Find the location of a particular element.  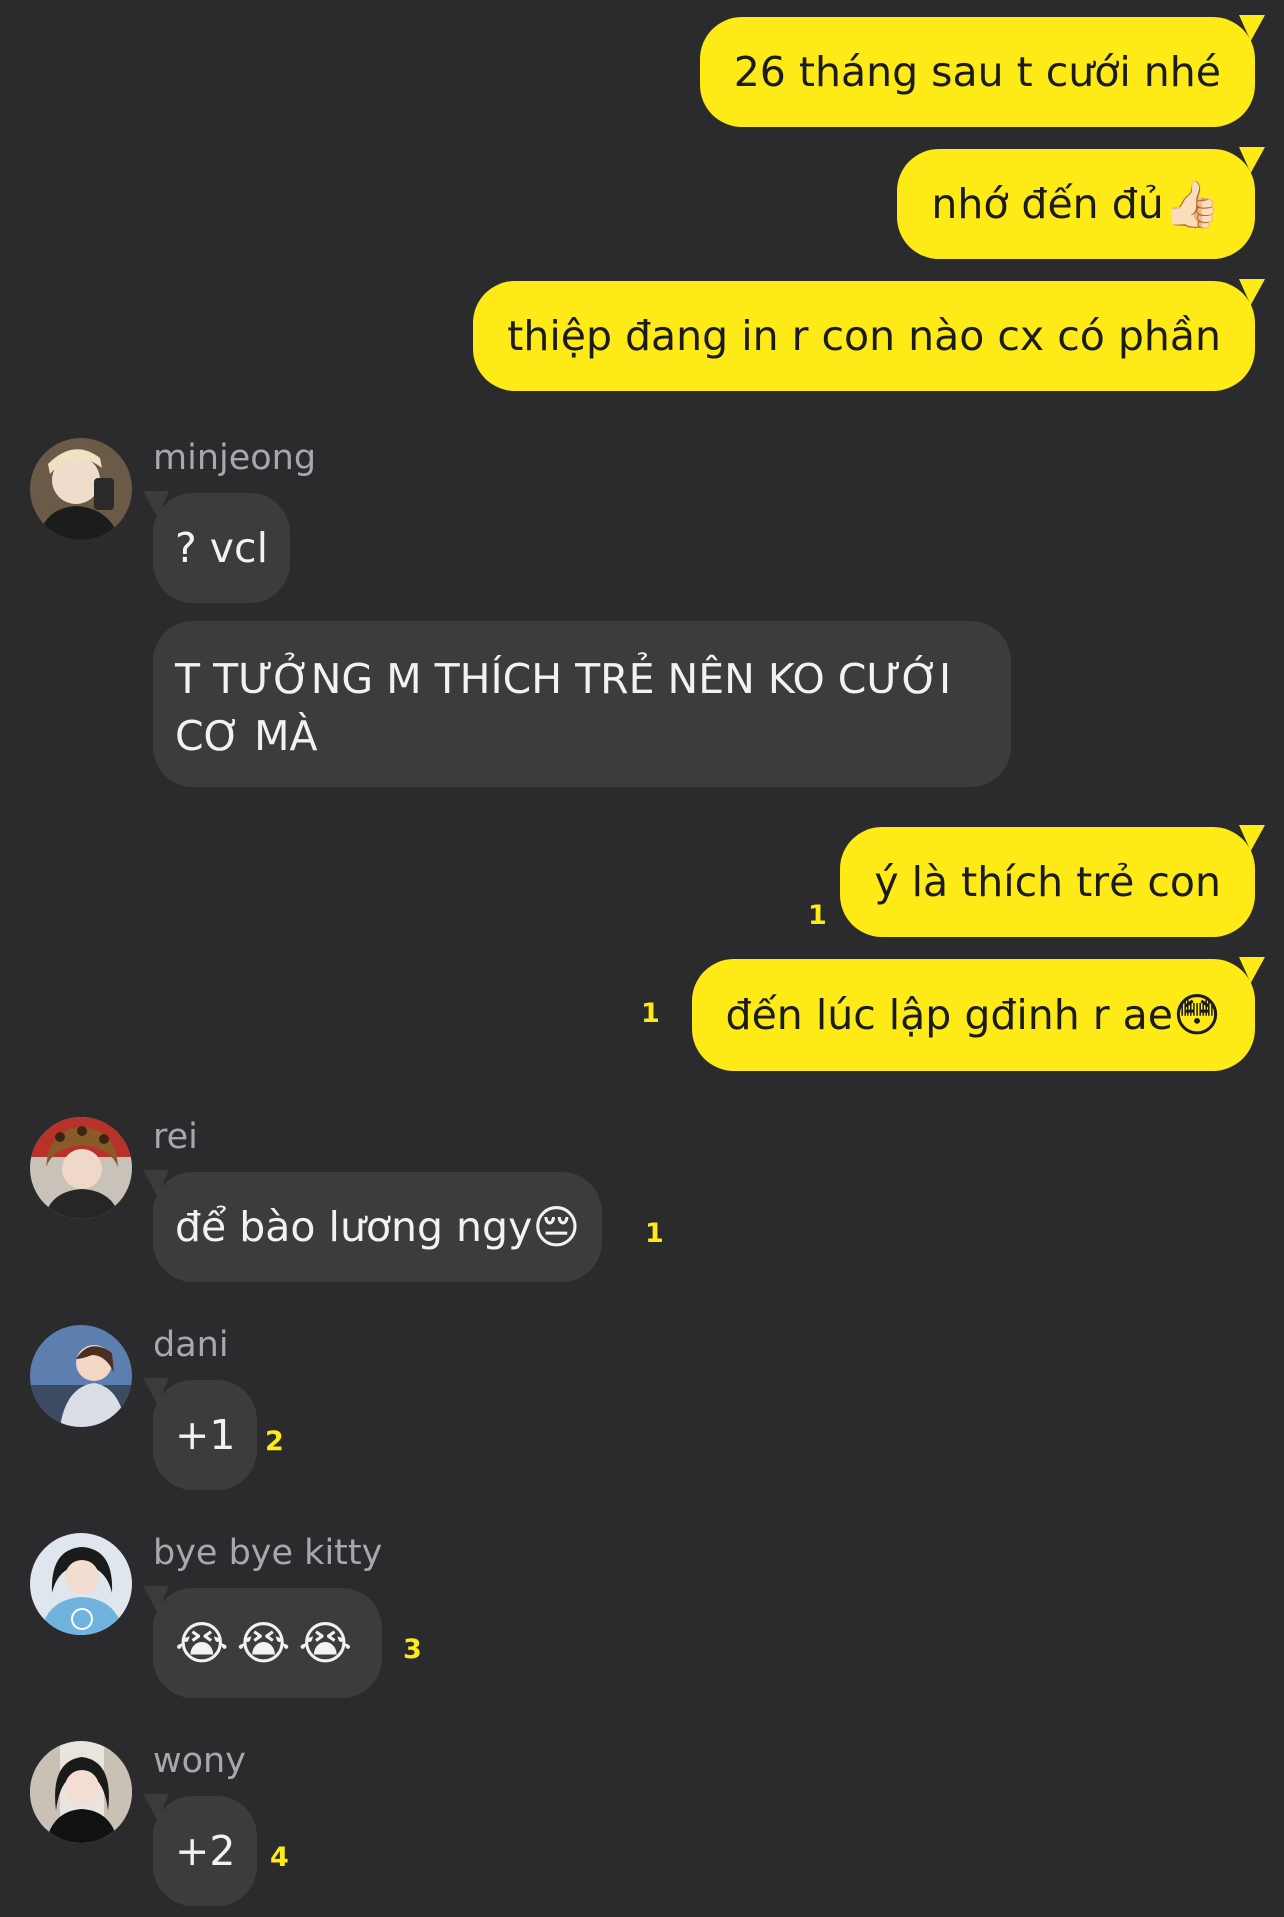

sender-name: bye bye kitty is located at coordinates (268, 1553).